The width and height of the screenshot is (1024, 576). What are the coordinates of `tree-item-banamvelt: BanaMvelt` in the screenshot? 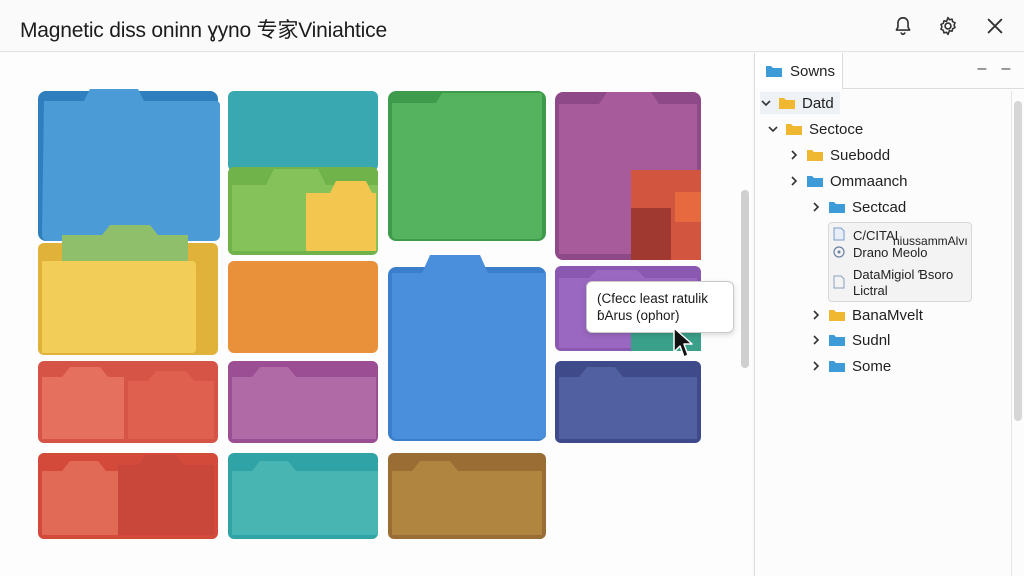 It's located at (866, 315).